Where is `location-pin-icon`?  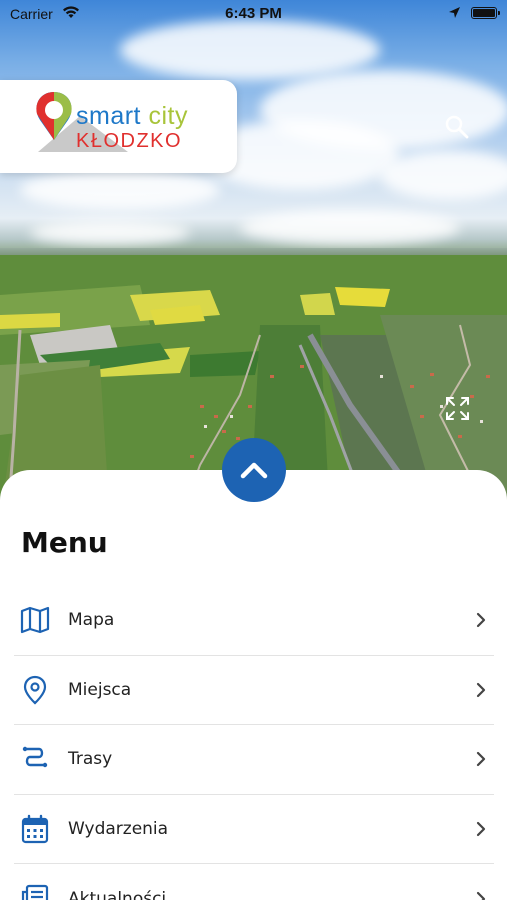 location-pin-icon is located at coordinates (35, 690).